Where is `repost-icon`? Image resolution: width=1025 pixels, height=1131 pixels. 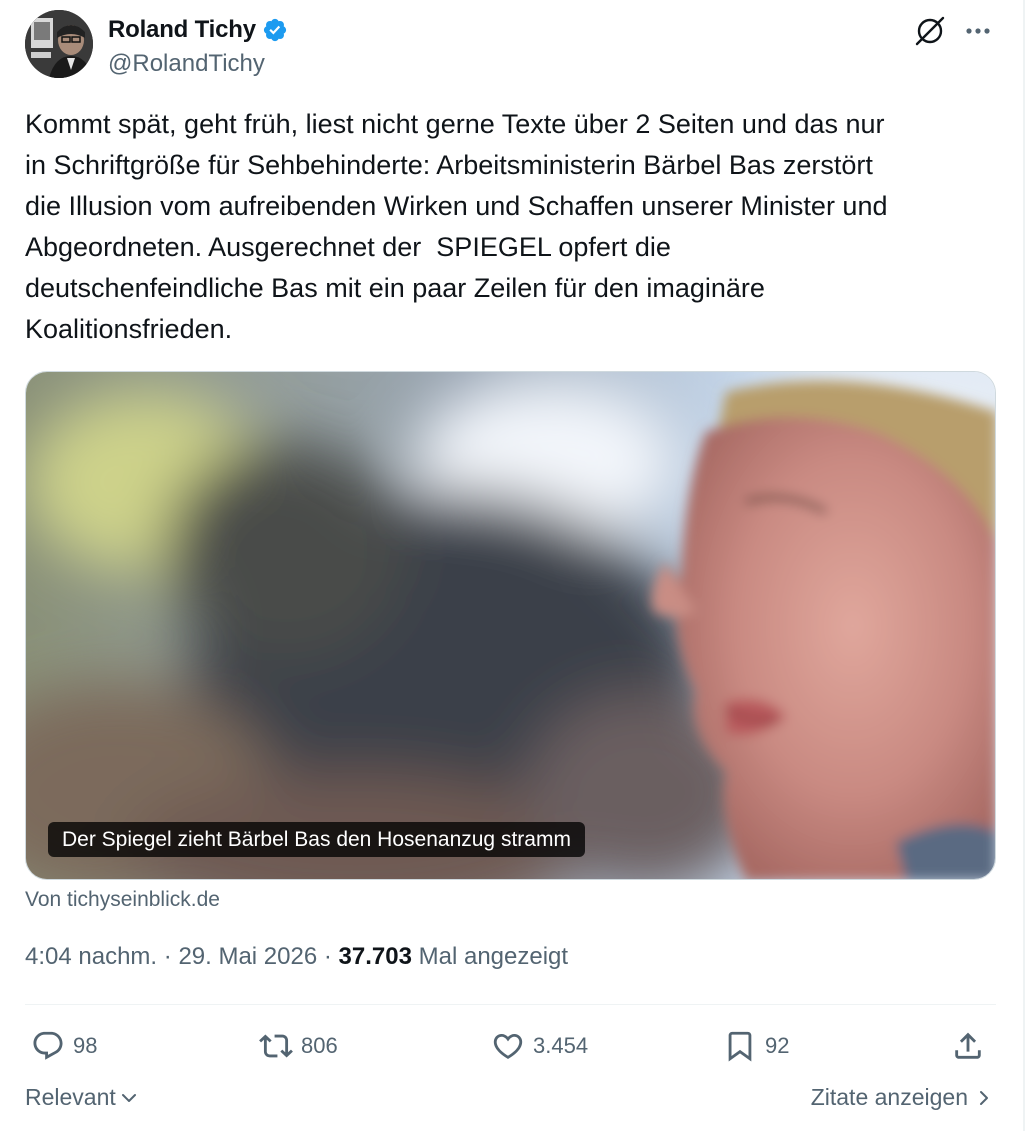 repost-icon is located at coordinates (276, 1046).